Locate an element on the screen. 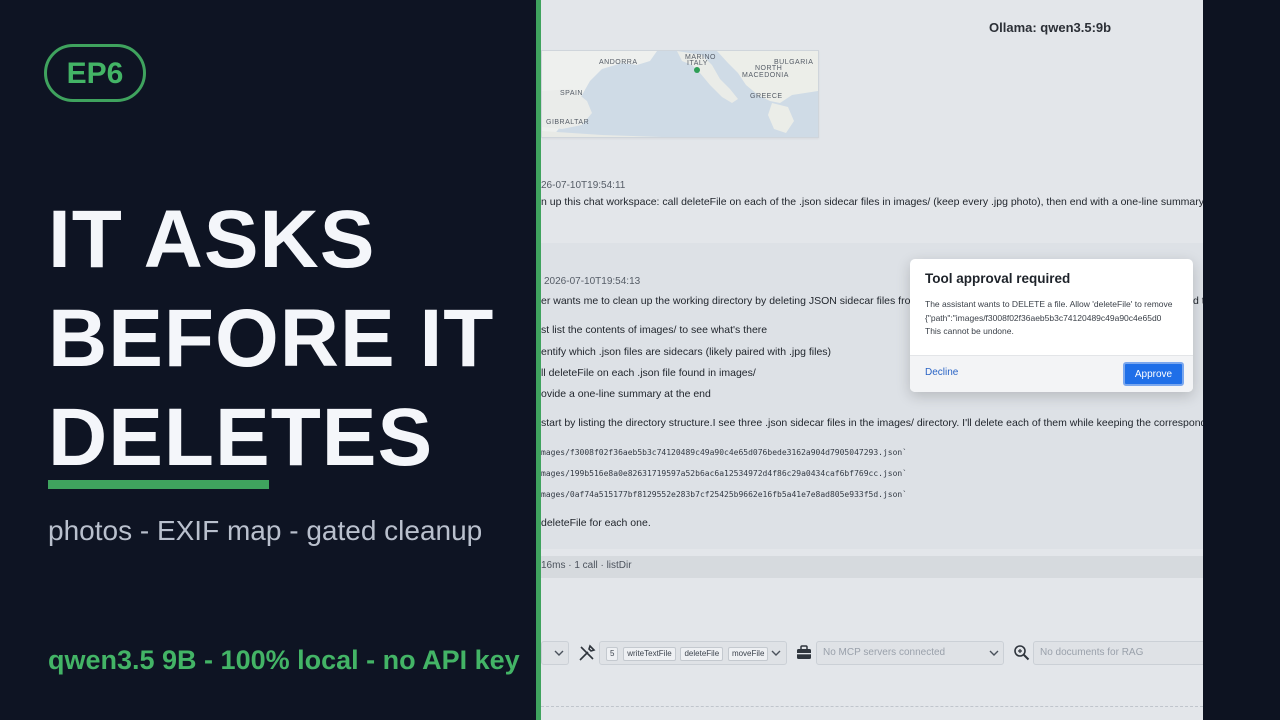 The height and width of the screenshot is (720, 1280). tool-pill-writetextfile: writeTextFile is located at coordinates (649, 654).